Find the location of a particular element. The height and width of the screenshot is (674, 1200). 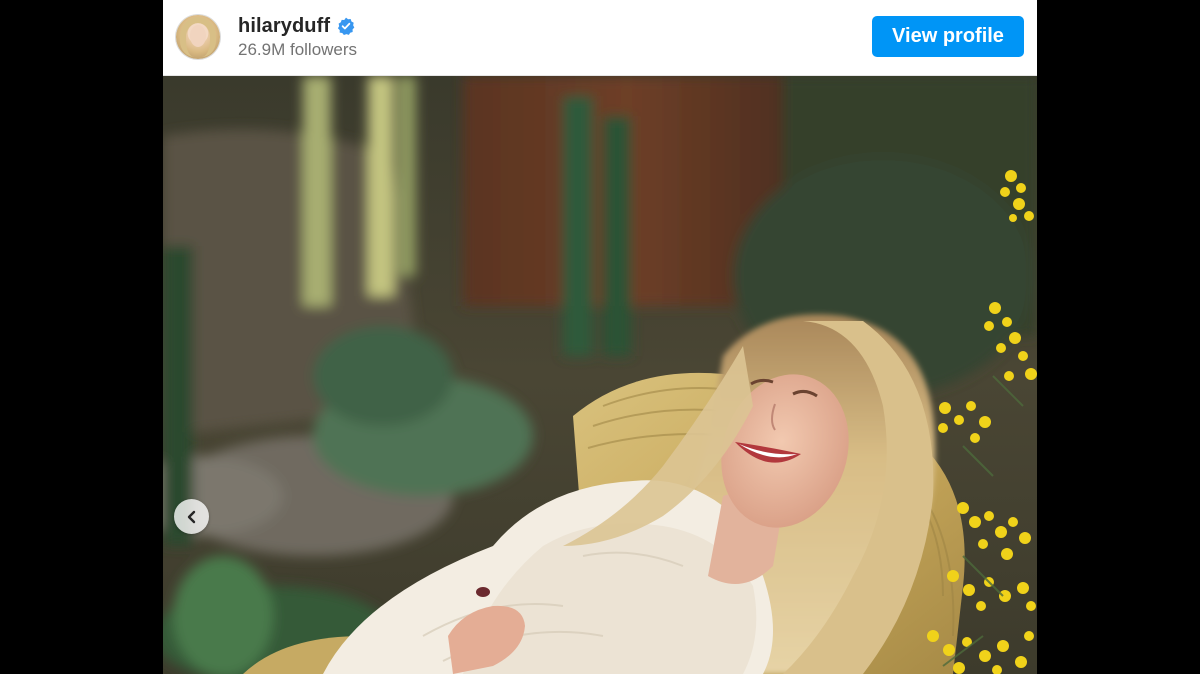

avatar-face is located at coordinates (198, 36).